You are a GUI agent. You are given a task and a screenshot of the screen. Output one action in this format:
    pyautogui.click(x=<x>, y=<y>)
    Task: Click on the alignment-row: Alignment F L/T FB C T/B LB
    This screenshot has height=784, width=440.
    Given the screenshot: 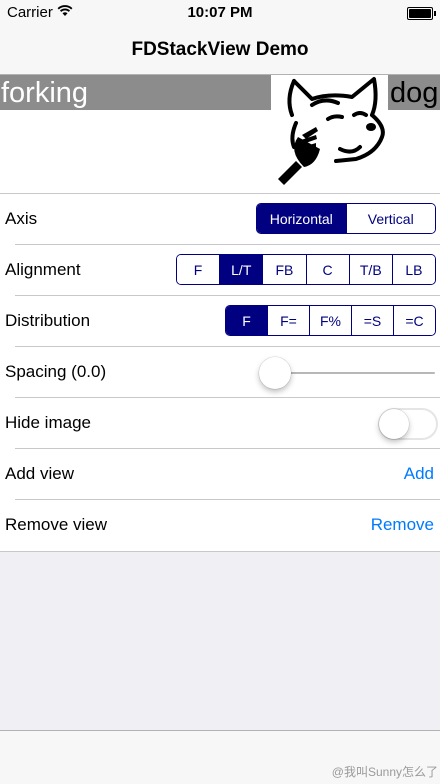 What is the action you would take?
    pyautogui.click(x=220, y=270)
    